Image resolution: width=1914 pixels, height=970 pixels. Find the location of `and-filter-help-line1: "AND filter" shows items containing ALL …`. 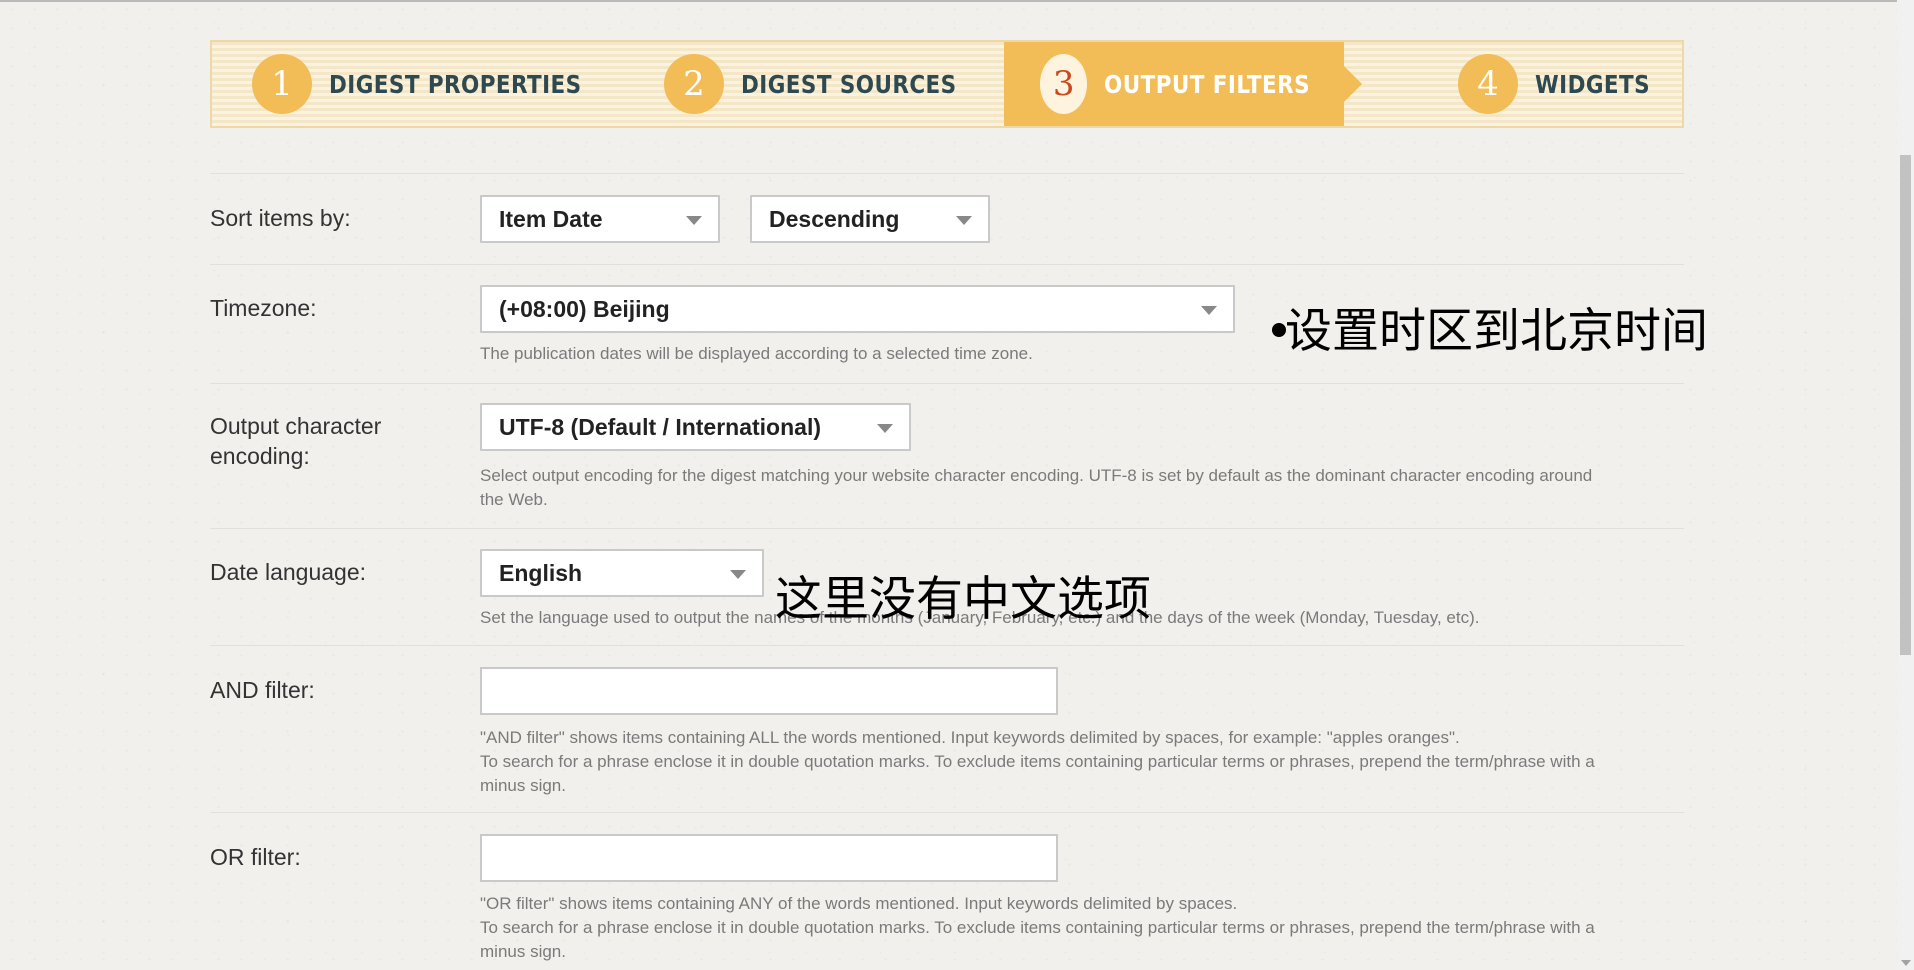

and-filter-help-line1: "AND filter" shows items containing ALL … is located at coordinates (970, 737).